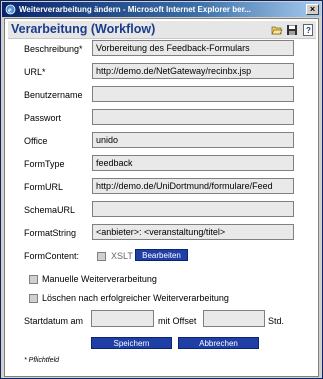  I want to click on schemaurl-input, so click(193, 209).